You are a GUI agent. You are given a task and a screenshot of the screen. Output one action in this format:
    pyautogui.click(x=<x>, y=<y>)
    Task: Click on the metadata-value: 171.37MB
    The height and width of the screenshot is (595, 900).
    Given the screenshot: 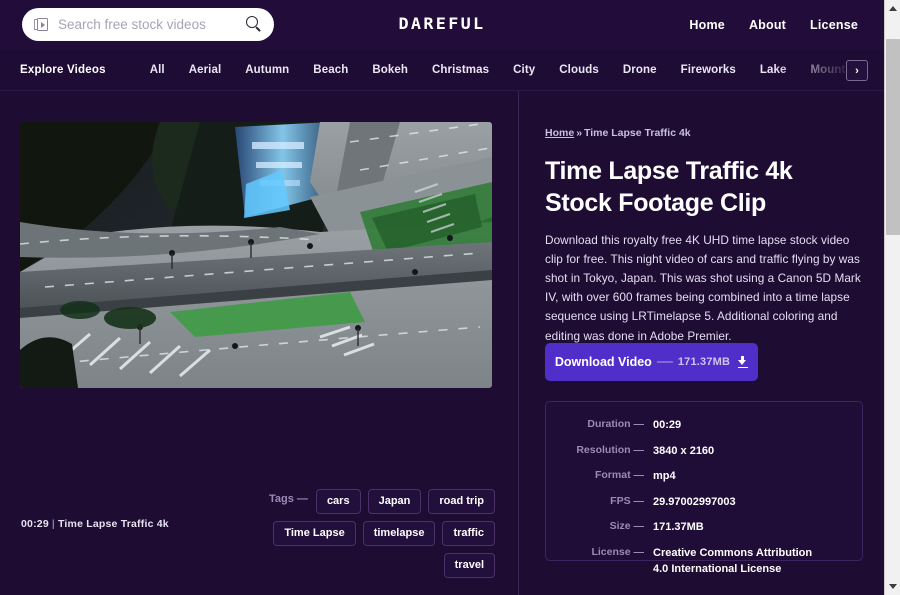 What is the action you would take?
    pyautogui.click(x=678, y=527)
    